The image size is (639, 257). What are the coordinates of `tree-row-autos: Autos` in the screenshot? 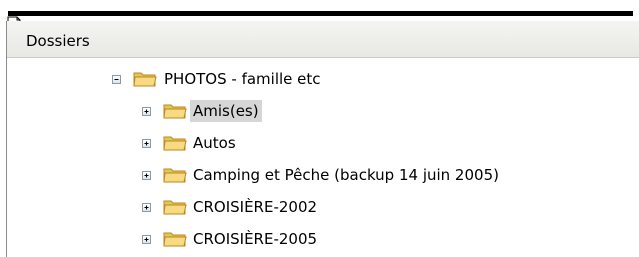 It's located at (323, 144).